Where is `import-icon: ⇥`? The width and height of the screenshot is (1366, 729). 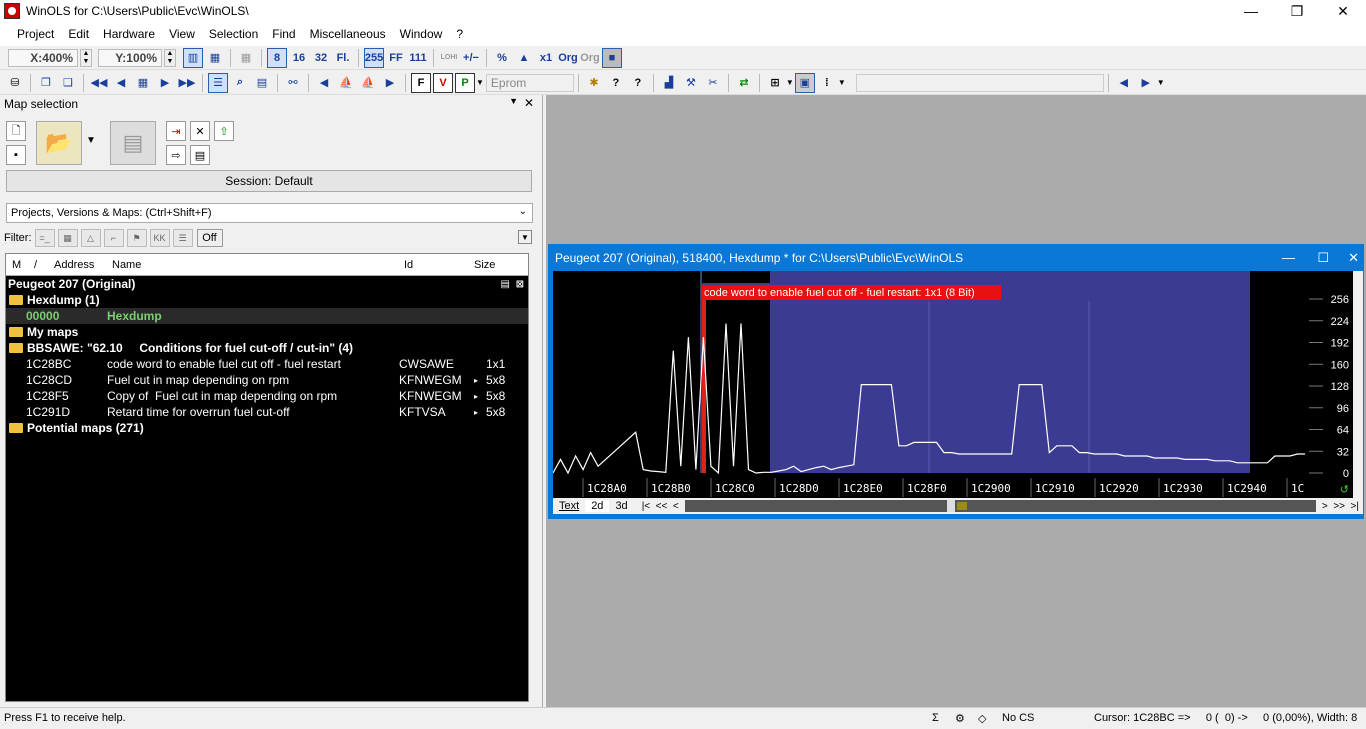
import-icon: ⇥ is located at coordinates (176, 131).